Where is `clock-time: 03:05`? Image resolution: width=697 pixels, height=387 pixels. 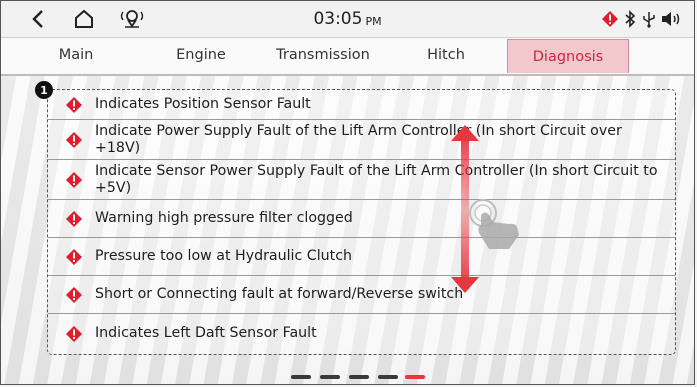 clock-time: 03:05 is located at coordinates (338, 19).